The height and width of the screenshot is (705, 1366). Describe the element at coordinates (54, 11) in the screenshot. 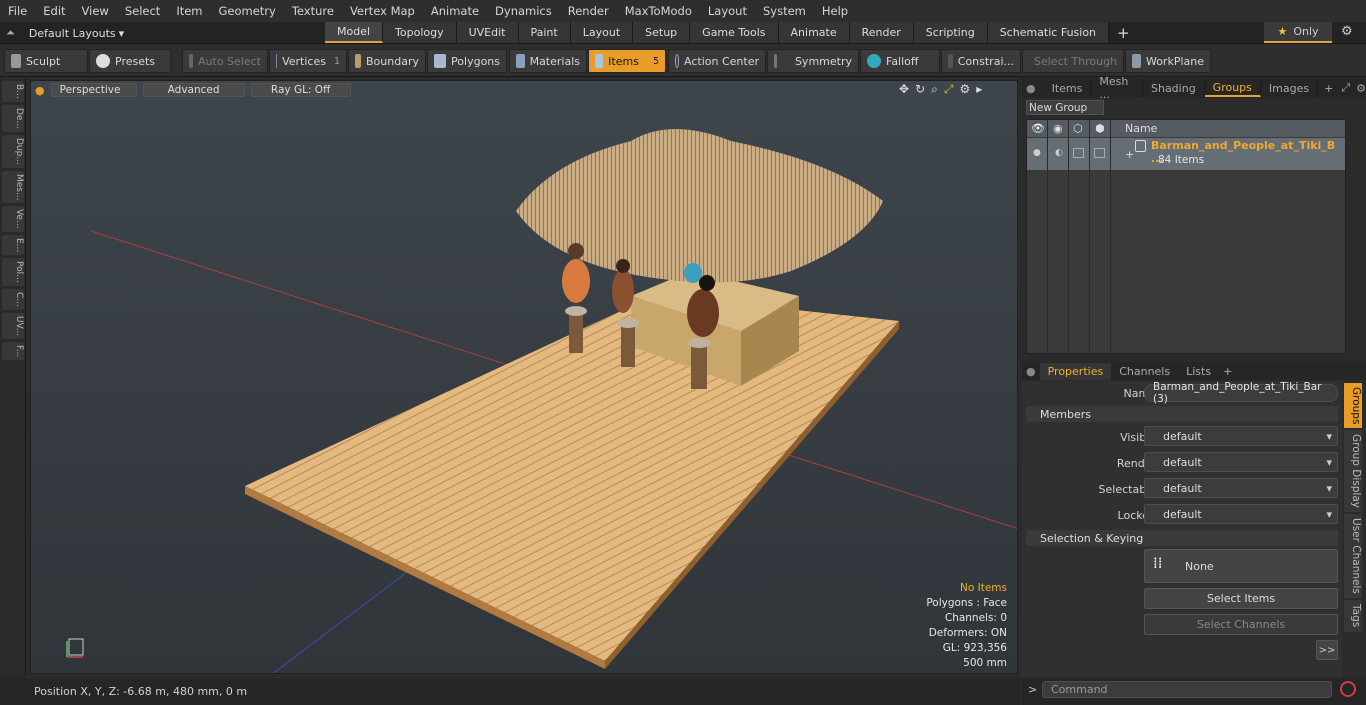

I see `menu-edit: Edit` at that location.